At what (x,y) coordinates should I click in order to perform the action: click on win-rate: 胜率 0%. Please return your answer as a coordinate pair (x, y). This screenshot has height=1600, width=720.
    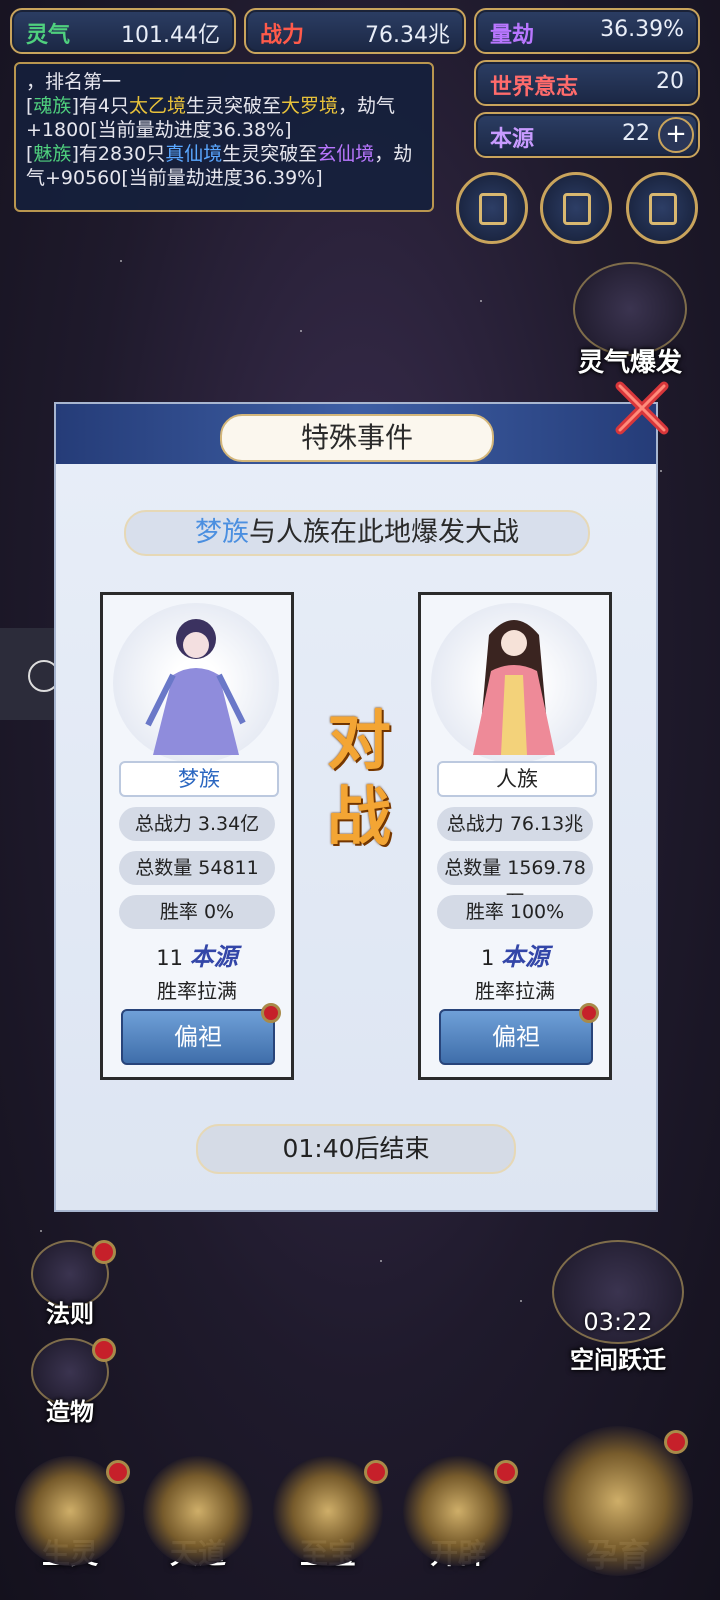
    Looking at the image, I should click on (197, 912).